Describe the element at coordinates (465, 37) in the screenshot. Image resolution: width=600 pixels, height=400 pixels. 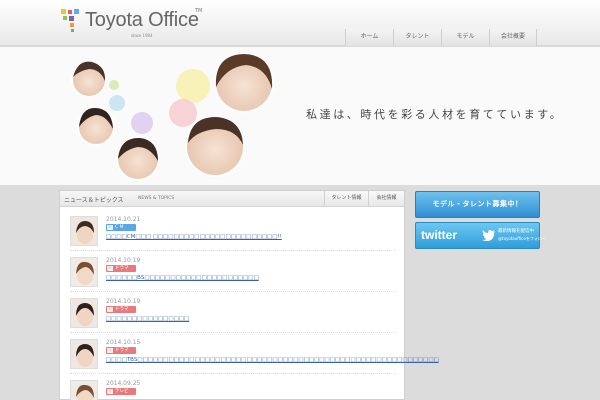
I see `nav-model: モデル` at that location.